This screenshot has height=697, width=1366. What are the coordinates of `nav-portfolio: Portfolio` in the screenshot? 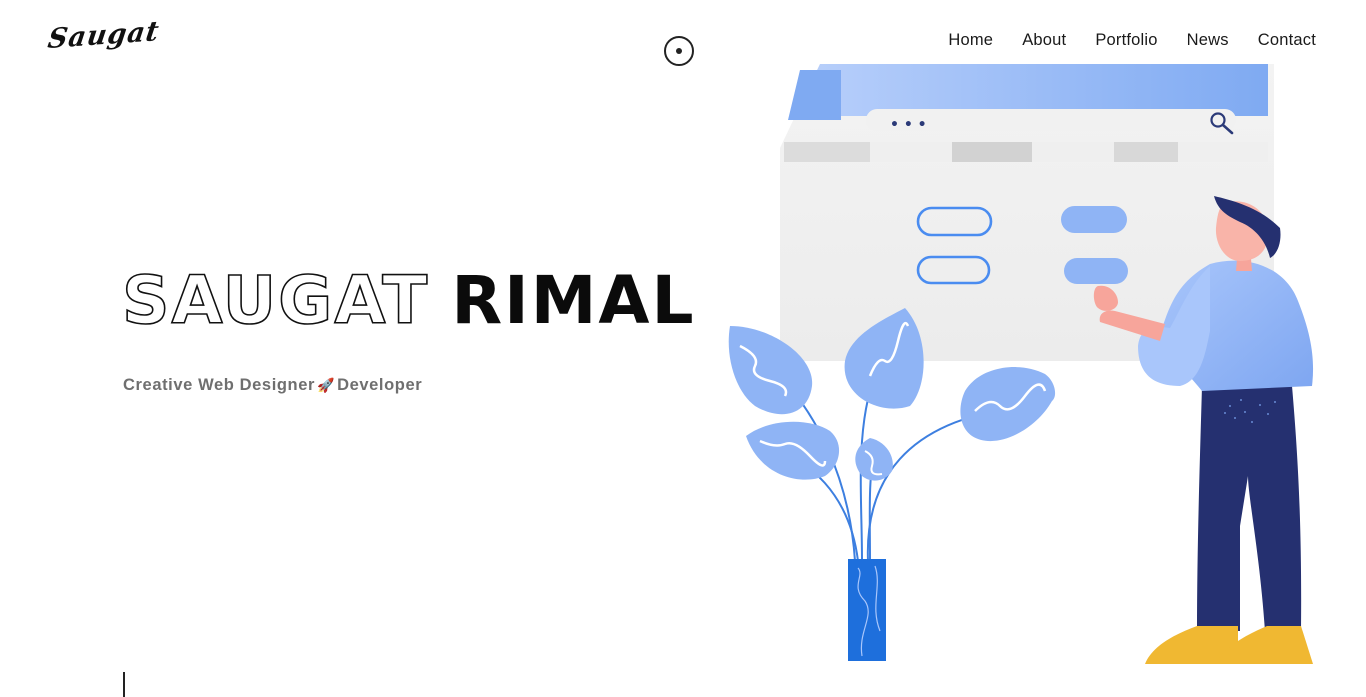 It's located at (1126, 40).